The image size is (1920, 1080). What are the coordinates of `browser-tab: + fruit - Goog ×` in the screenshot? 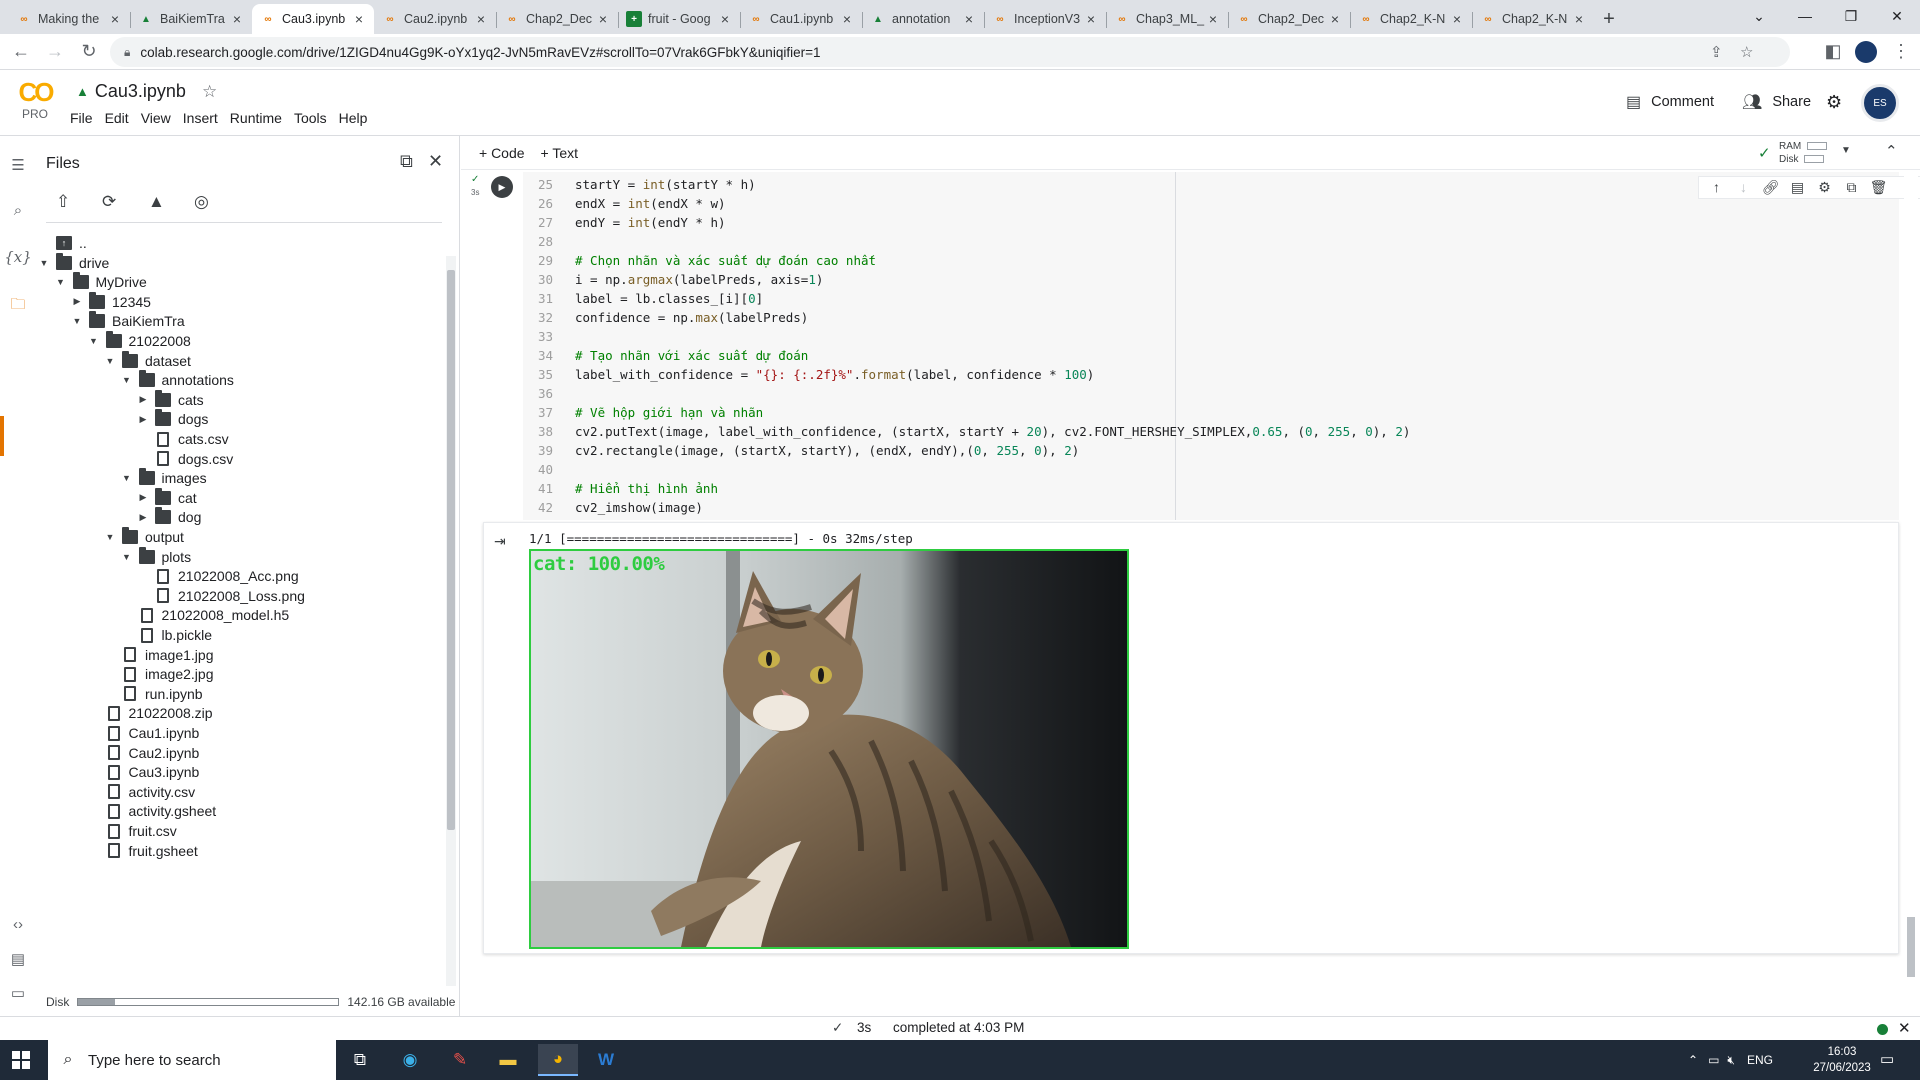 It's located at (679, 19).